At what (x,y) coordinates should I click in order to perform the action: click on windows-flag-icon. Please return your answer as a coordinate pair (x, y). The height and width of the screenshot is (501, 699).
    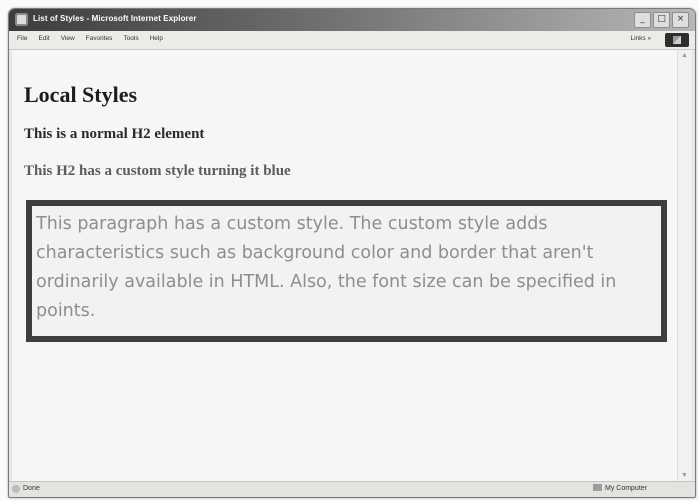
    Looking at the image, I should click on (677, 40).